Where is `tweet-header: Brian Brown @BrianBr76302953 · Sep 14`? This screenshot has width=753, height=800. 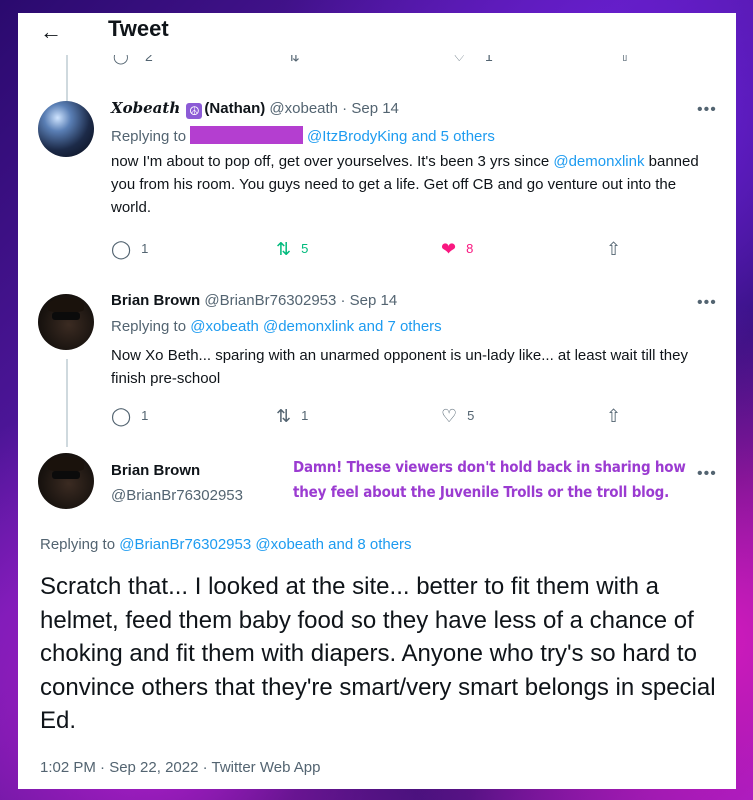 tweet-header: Brian Brown @BrianBr76302953 · Sep 14 is located at coordinates (254, 300).